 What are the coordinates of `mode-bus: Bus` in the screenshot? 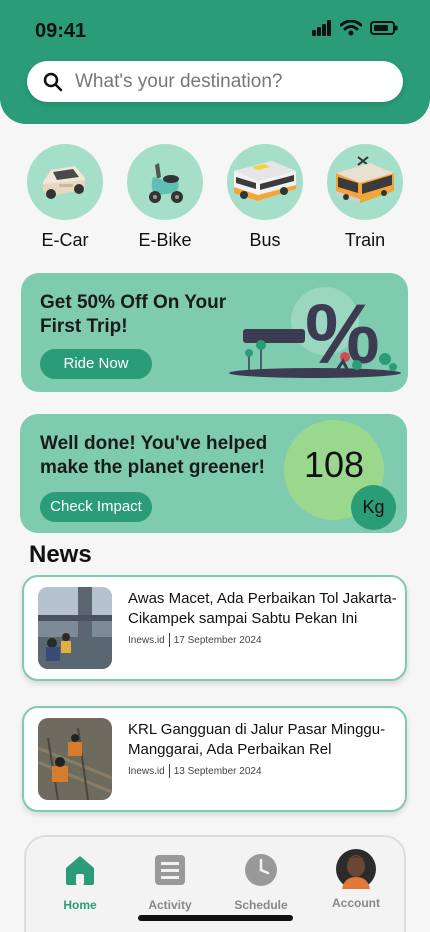 It's located at (265, 197).